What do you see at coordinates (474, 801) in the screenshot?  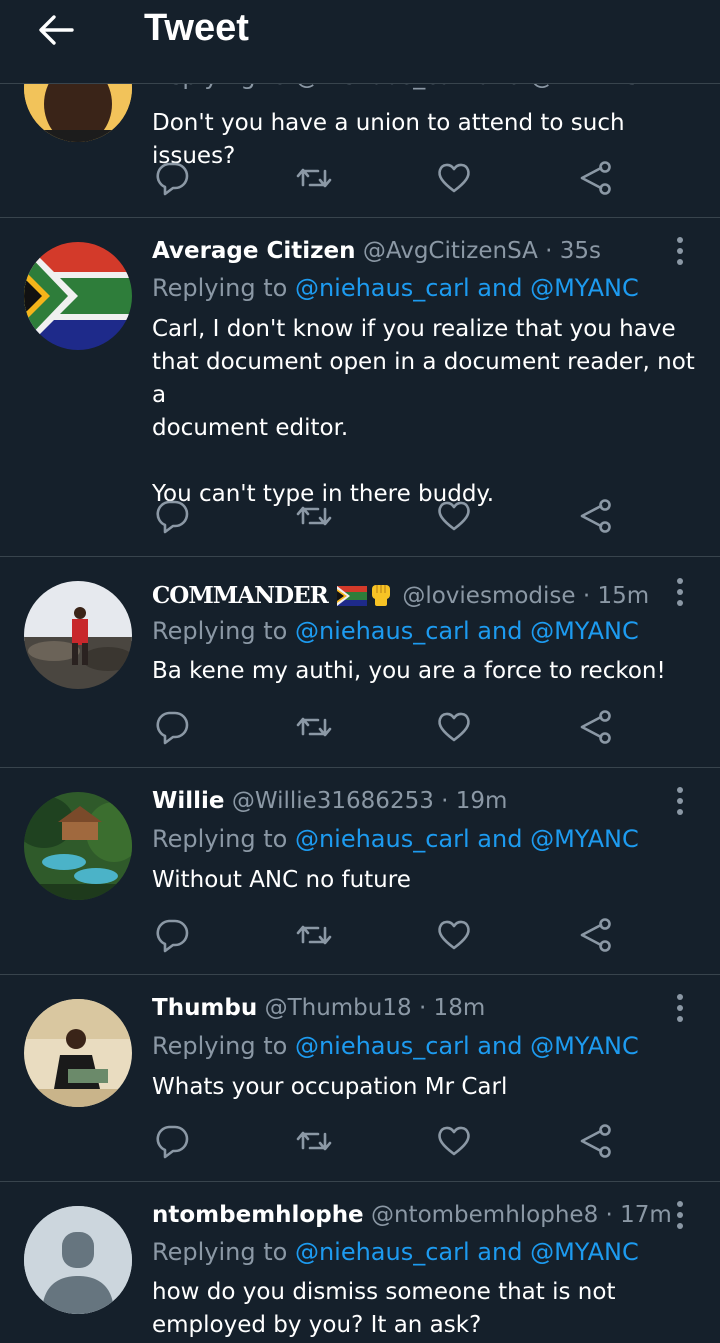 I see `timestamp: · 19m` at bounding box center [474, 801].